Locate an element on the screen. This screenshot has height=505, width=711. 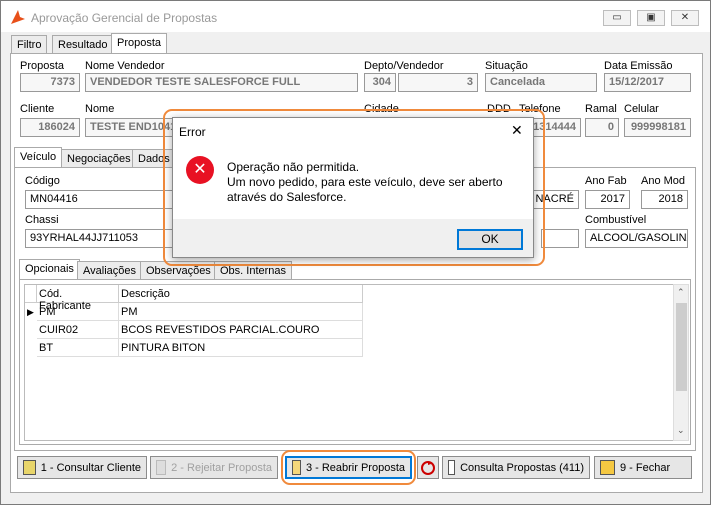
reject-icon is located at coordinates (161, 467).